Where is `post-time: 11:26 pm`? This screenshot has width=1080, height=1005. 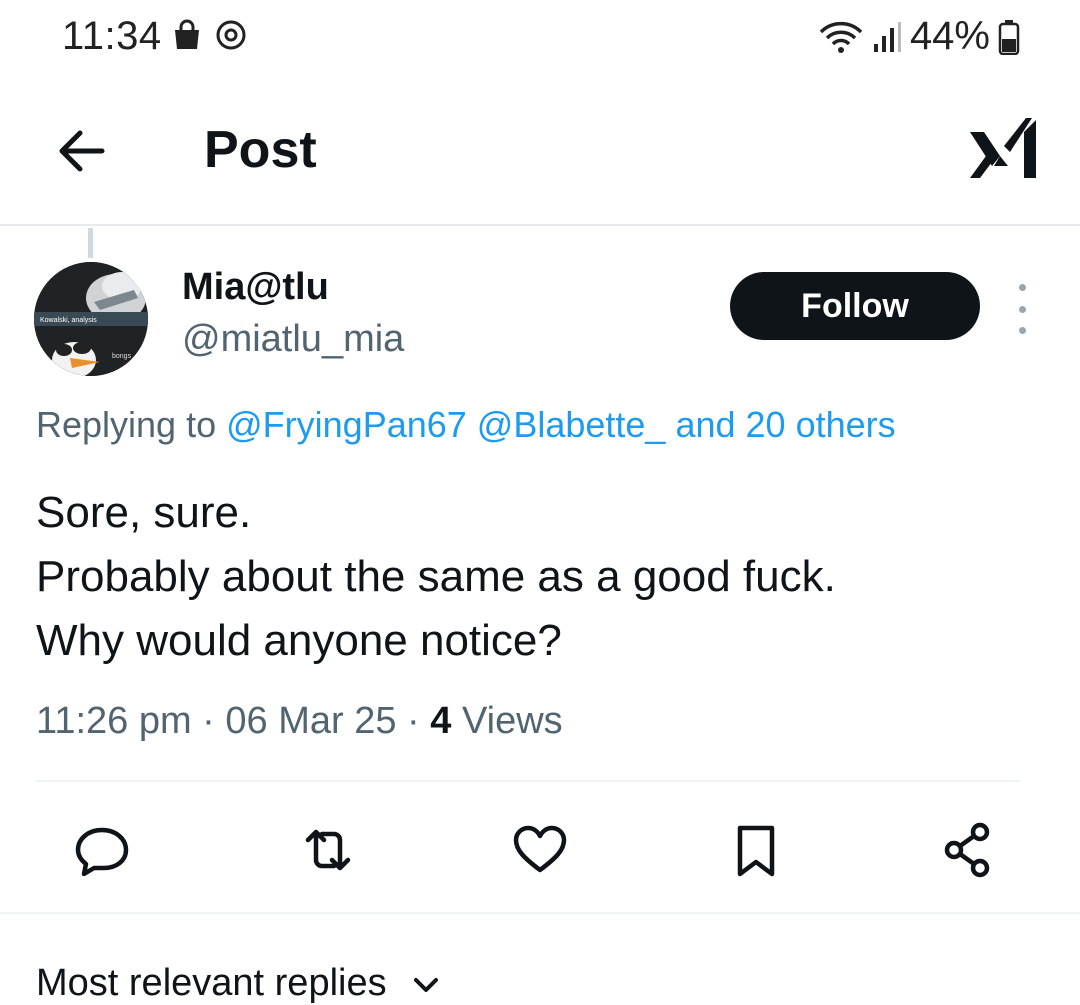
post-time: 11:26 pm is located at coordinates (114, 721).